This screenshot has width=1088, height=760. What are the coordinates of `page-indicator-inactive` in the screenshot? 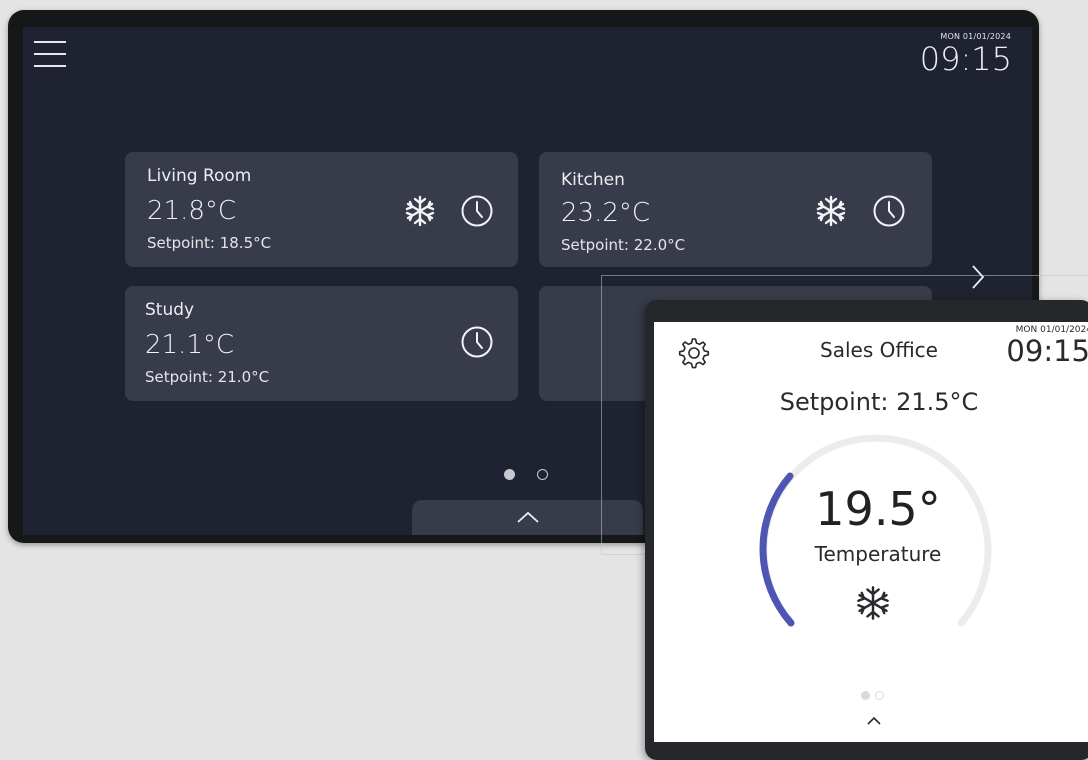 It's located at (542, 474).